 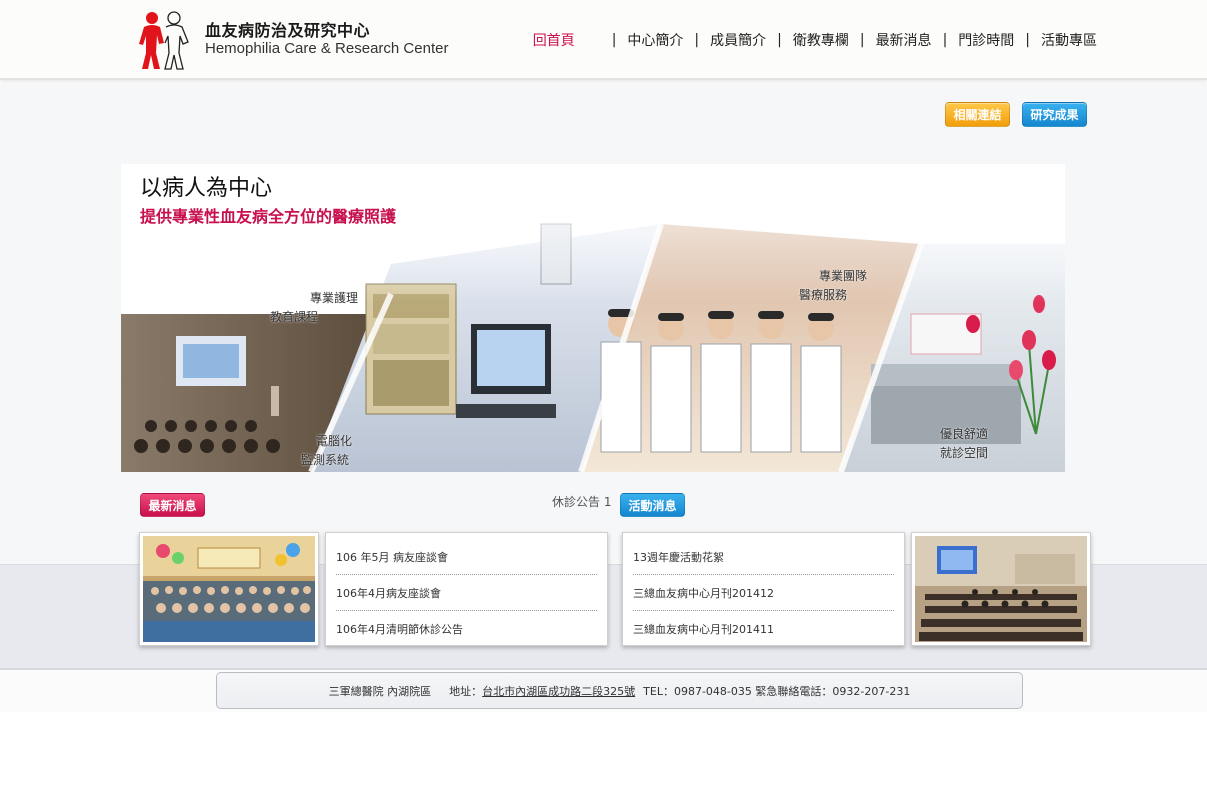 I want to click on news-photo, so click(x=229, y=589).